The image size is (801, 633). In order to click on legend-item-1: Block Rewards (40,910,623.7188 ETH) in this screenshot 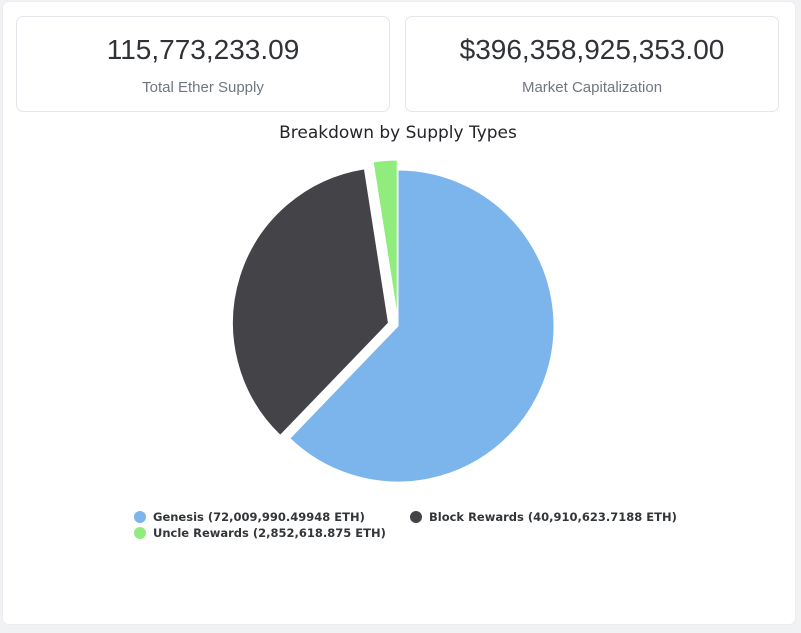, I will do `click(543, 517)`.